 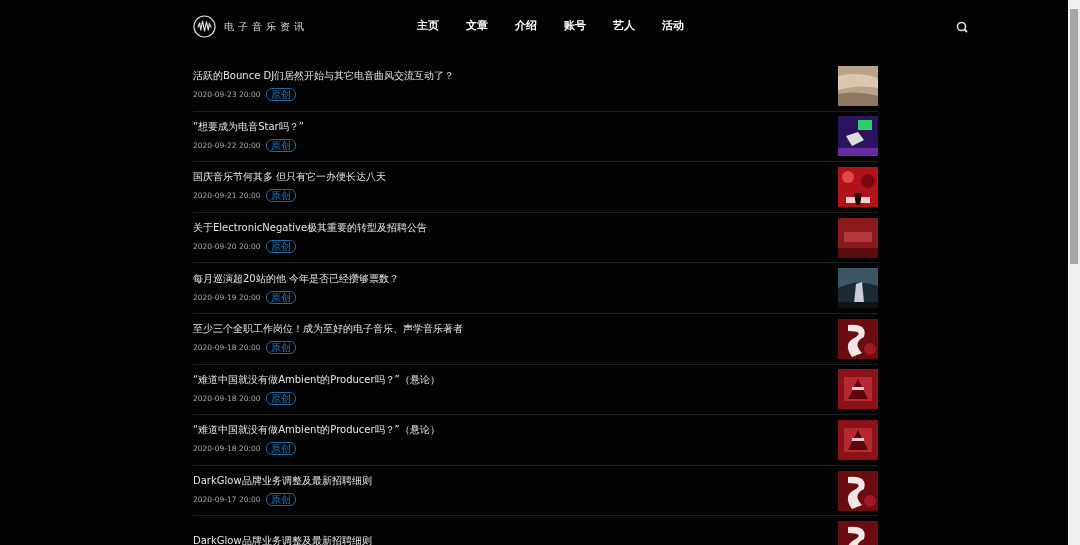 What do you see at coordinates (525, 26) in the screenshot?
I see `nav-link: 介绍` at bounding box center [525, 26].